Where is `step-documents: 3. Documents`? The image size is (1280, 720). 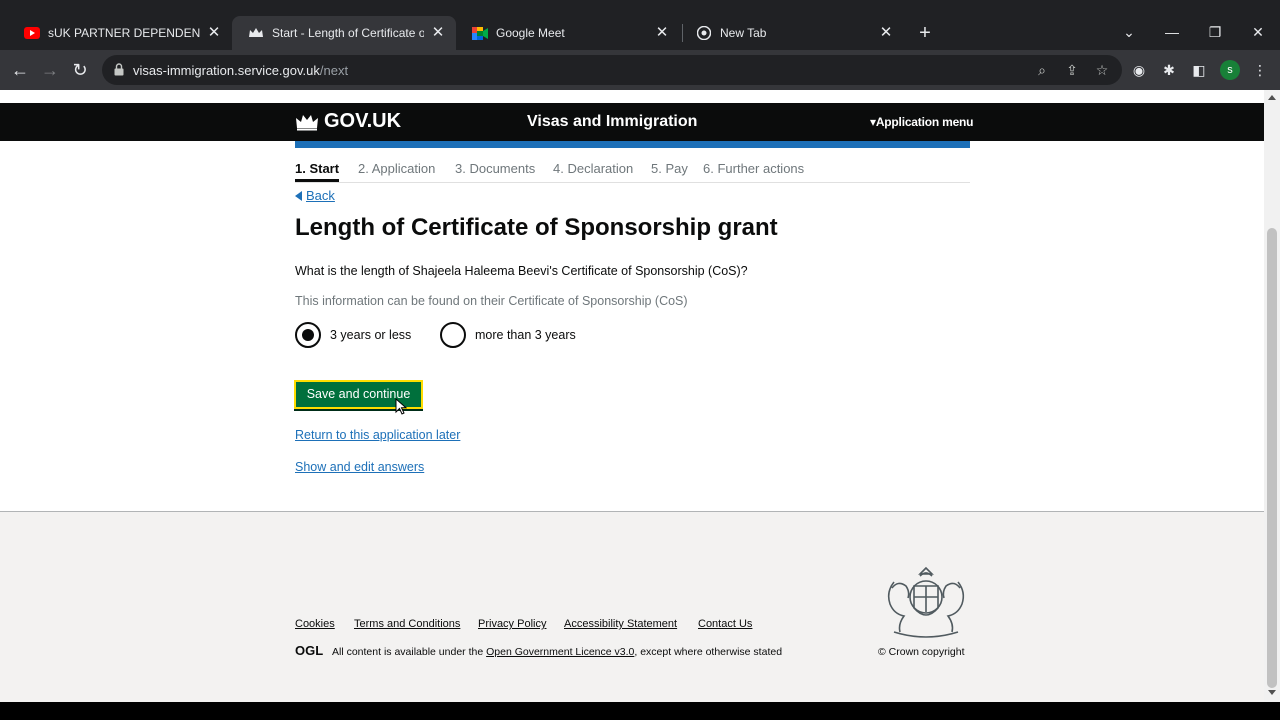 step-documents: 3. Documents is located at coordinates (495, 168).